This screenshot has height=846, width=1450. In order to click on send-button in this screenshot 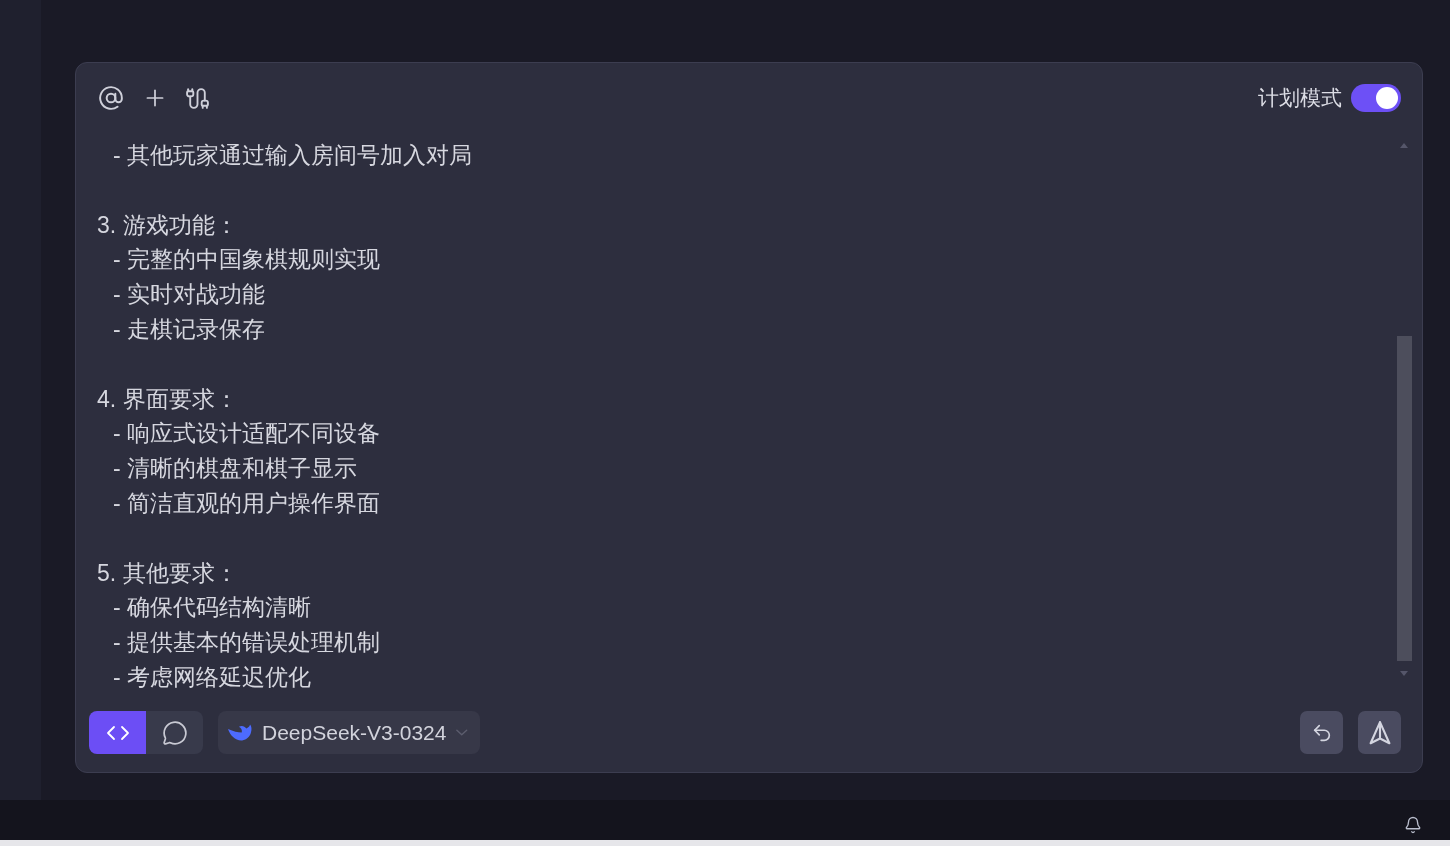, I will do `click(1379, 732)`.